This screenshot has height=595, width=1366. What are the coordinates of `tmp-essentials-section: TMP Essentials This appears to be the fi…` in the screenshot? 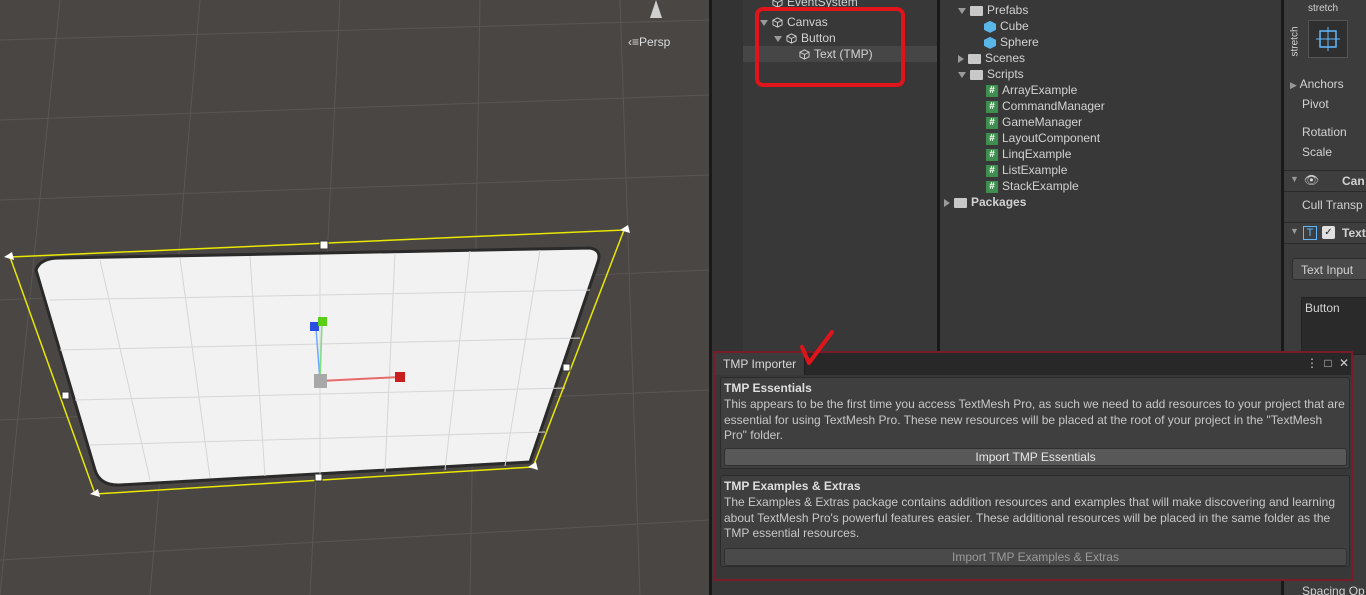 It's located at (1035, 423).